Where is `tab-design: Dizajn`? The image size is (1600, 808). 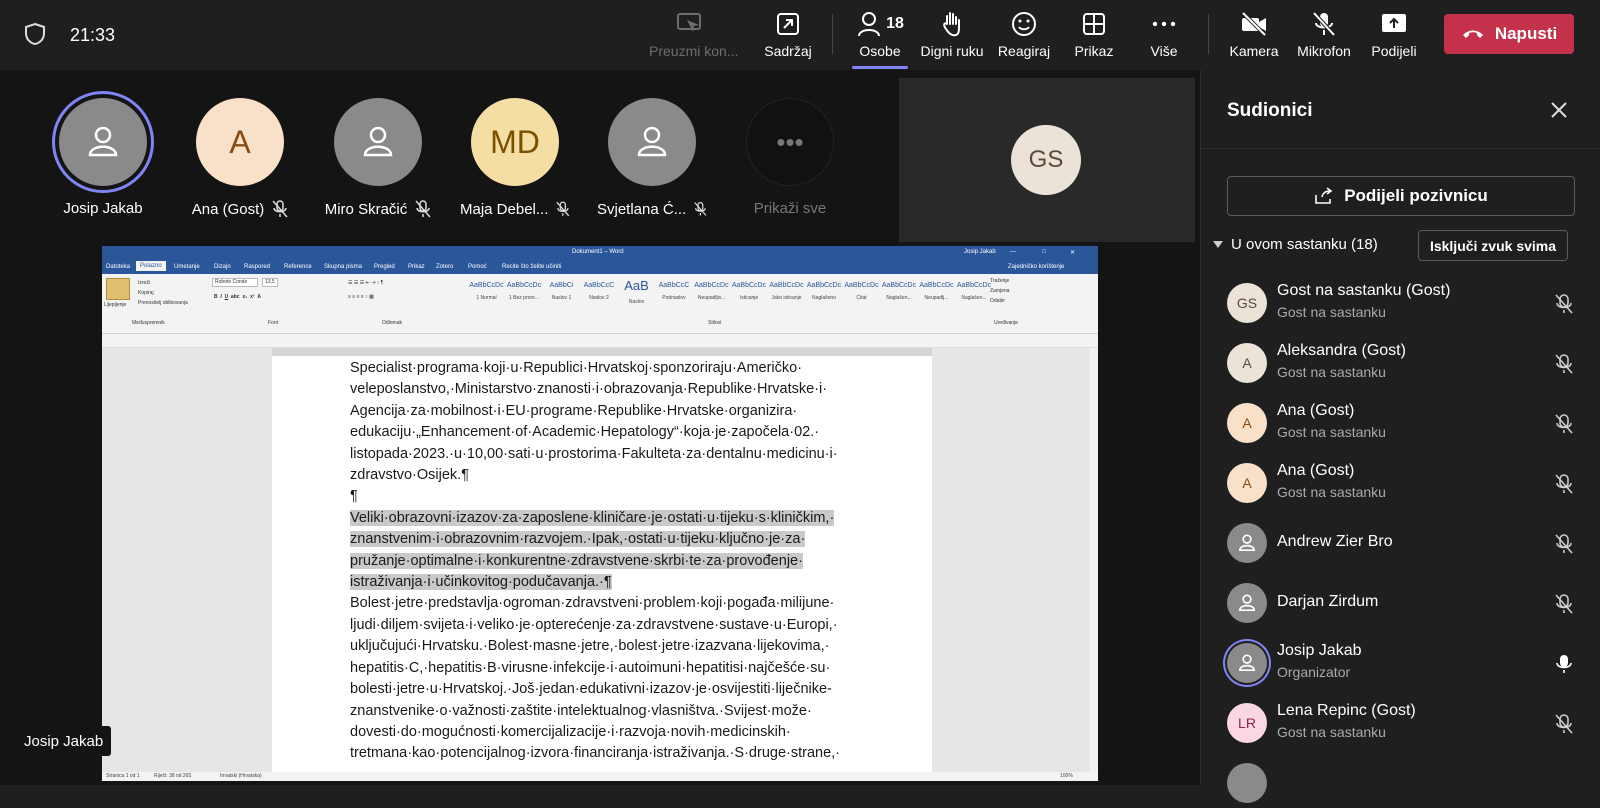 tab-design: Dizajn is located at coordinates (222, 267).